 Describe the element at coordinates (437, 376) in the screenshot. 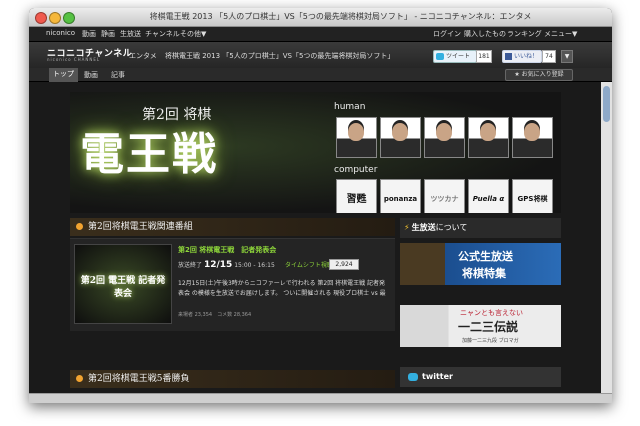

I see `twitter-label: twitter` at that location.